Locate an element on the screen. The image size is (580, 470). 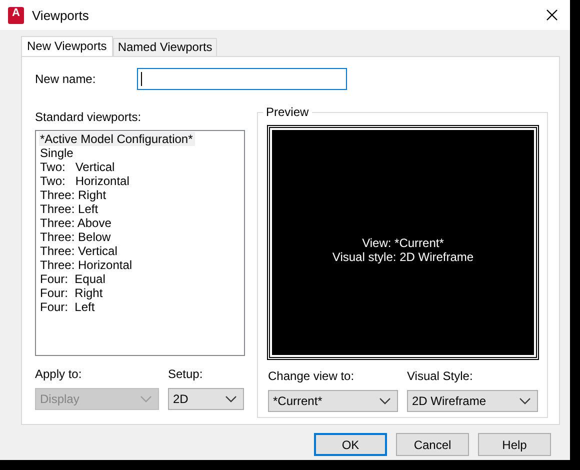
group-title: Preview is located at coordinates (287, 112).